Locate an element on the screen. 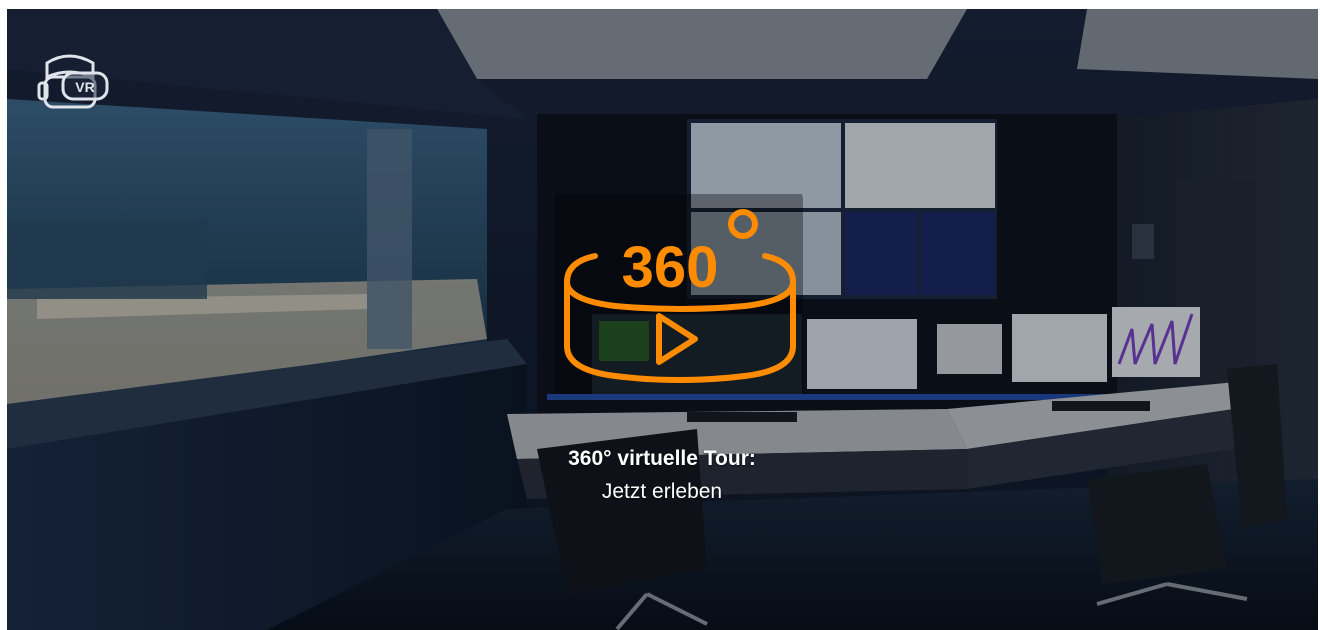 The image size is (1320, 630). 360-logo-text: 360 is located at coordinates (670, 267).